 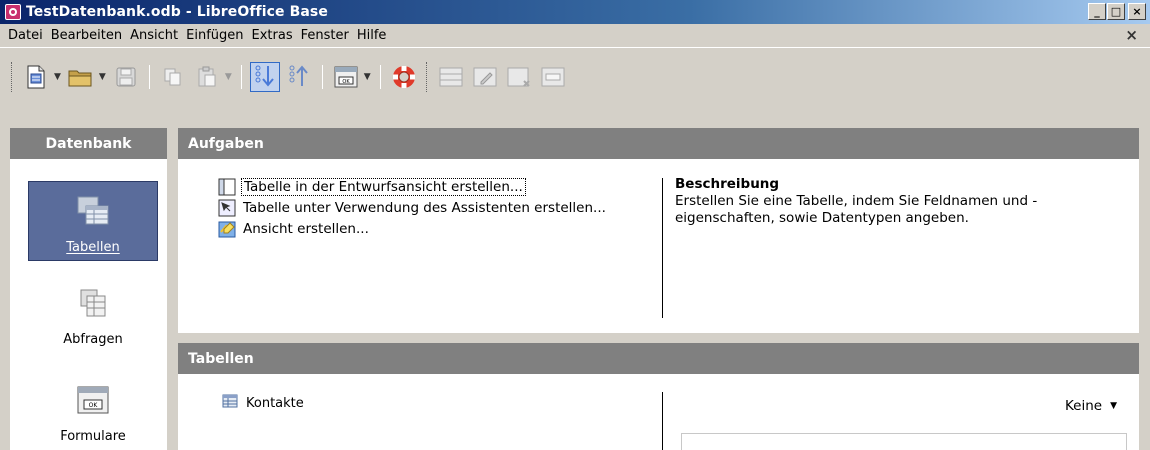 What do you see at coordinates (451, 77) in the screenshot?
I see `open-database-object-icon` at bounding box center [451, 77].